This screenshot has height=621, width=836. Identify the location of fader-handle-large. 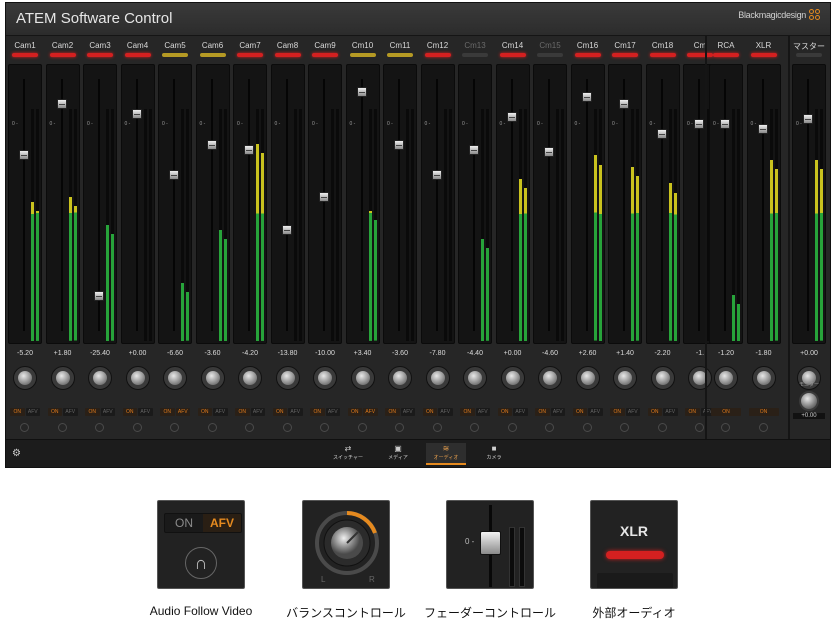
(490, 543).